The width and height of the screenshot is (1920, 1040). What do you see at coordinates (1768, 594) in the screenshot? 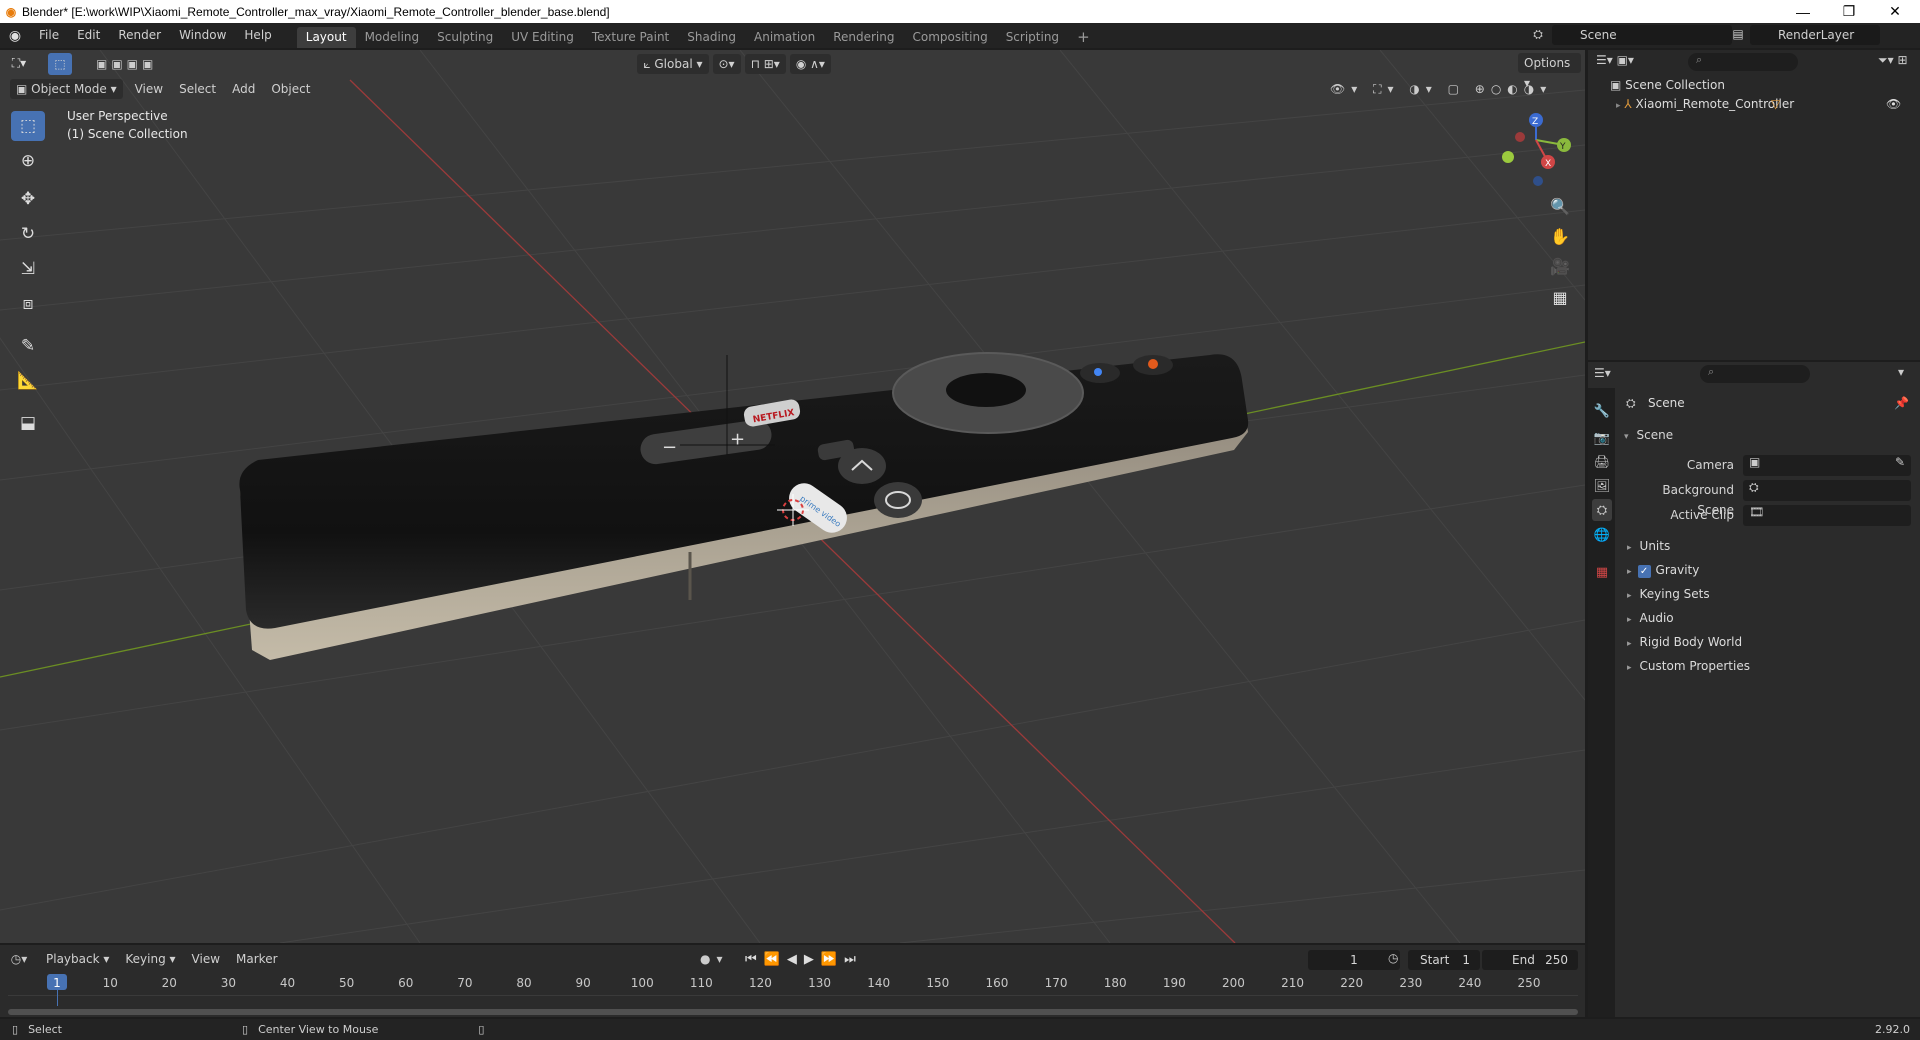
I see `keying-sets-subpanel: ▸ Keying Sets` at bounding box center [1768, 594].